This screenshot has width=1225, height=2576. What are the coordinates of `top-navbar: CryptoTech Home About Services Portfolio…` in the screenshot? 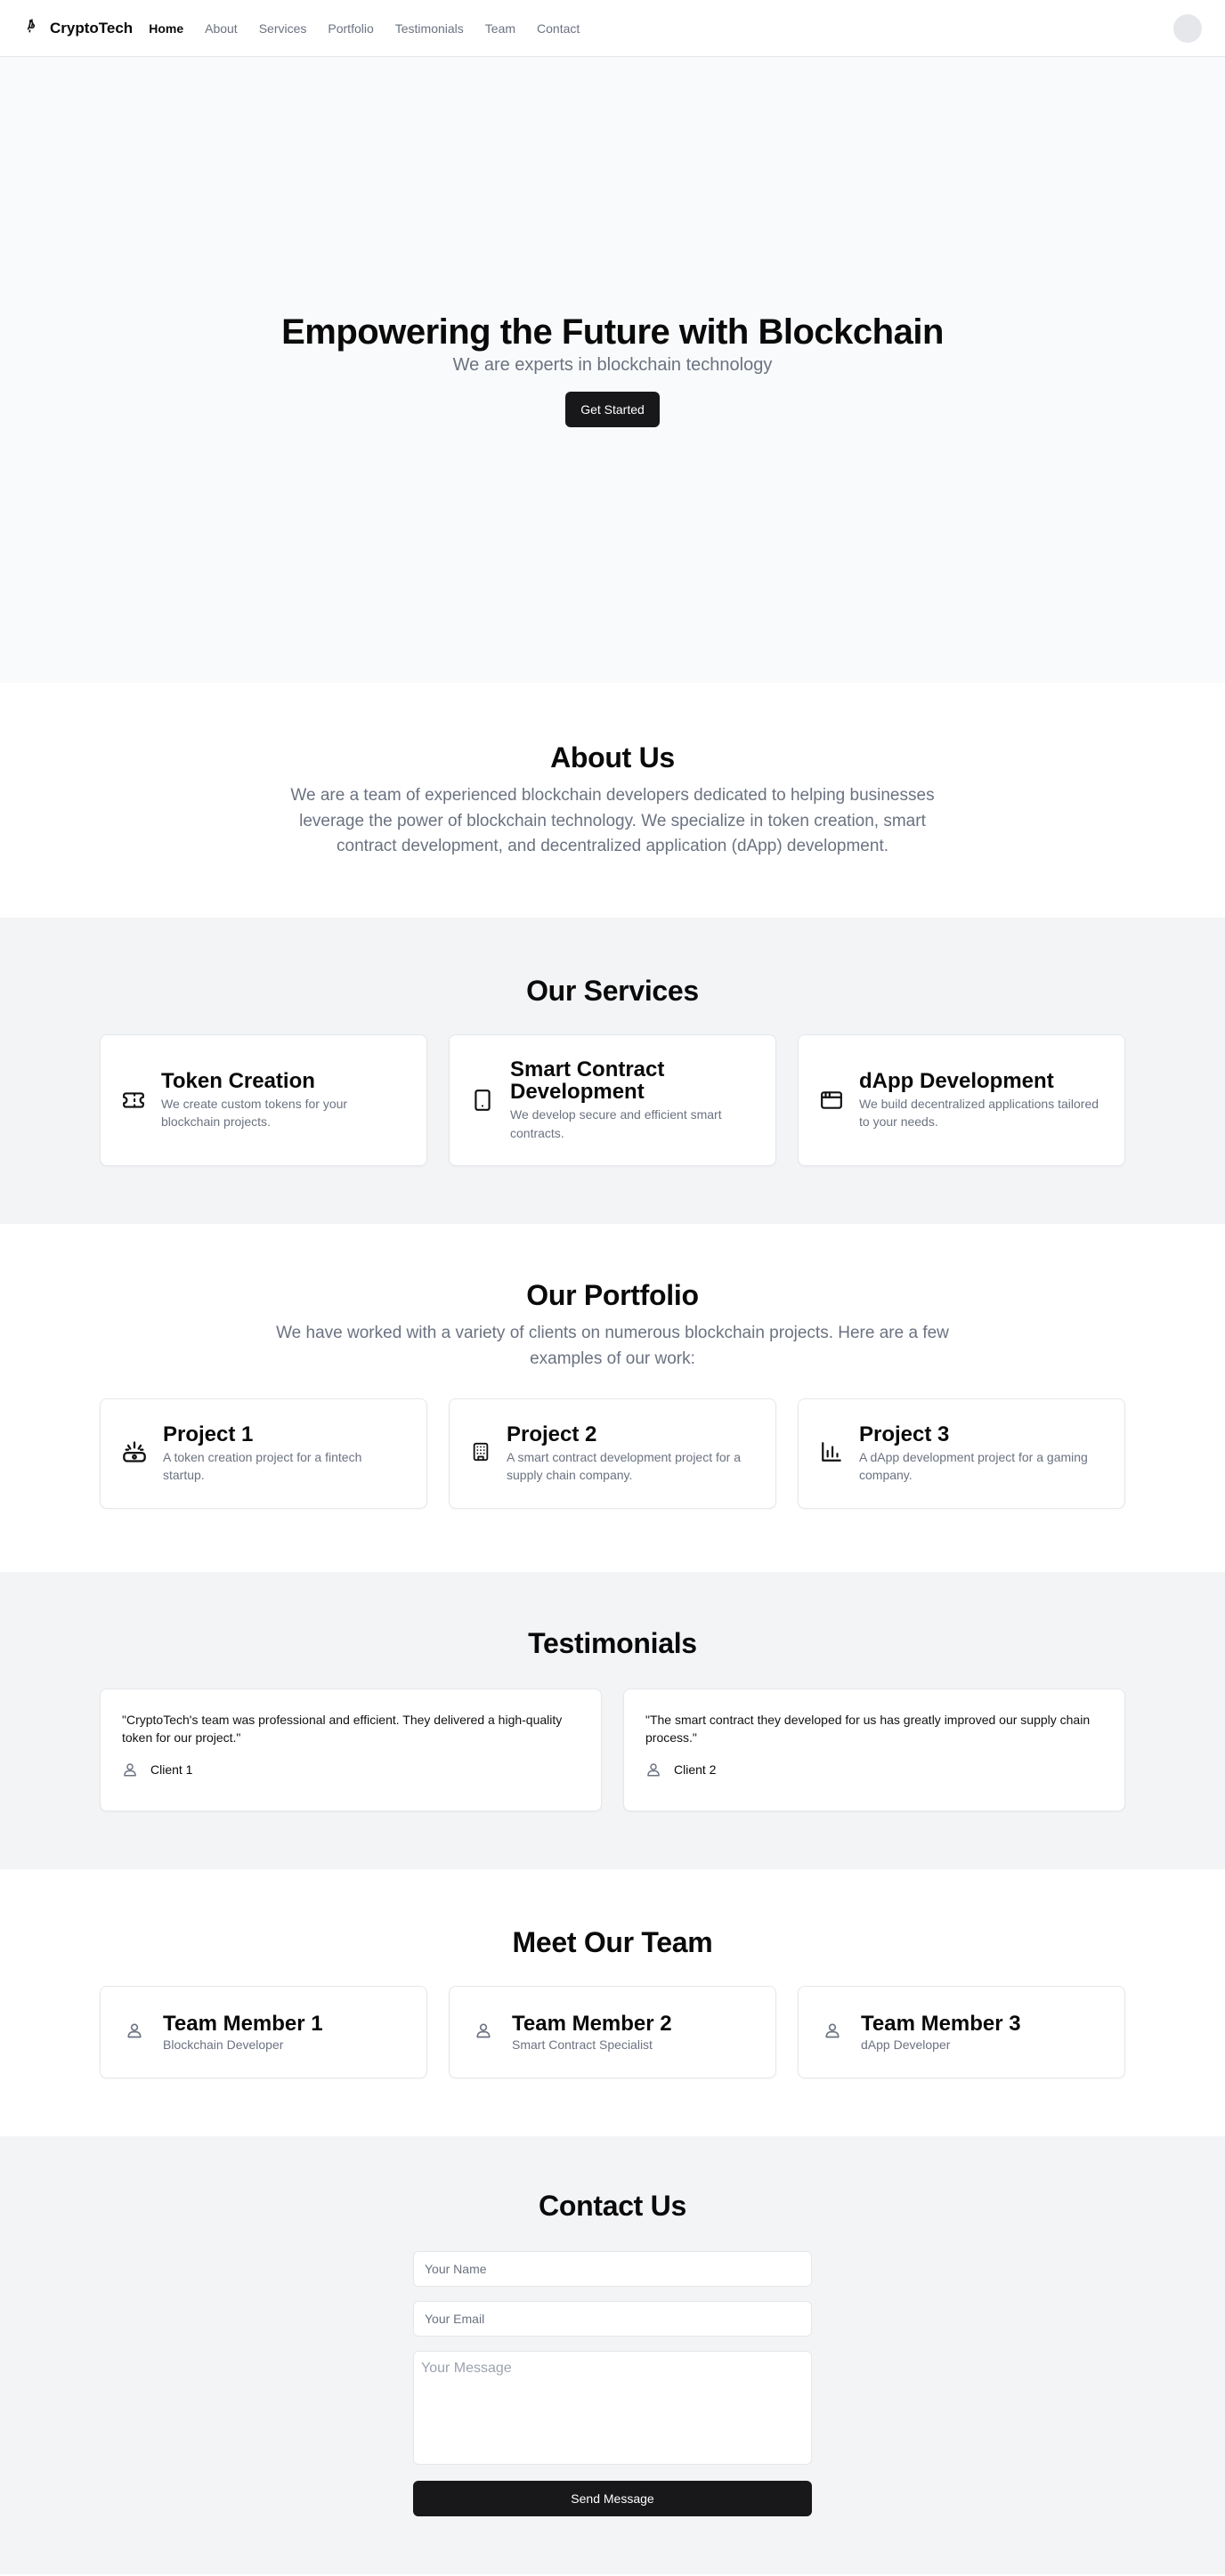 It's located at (612, 29).